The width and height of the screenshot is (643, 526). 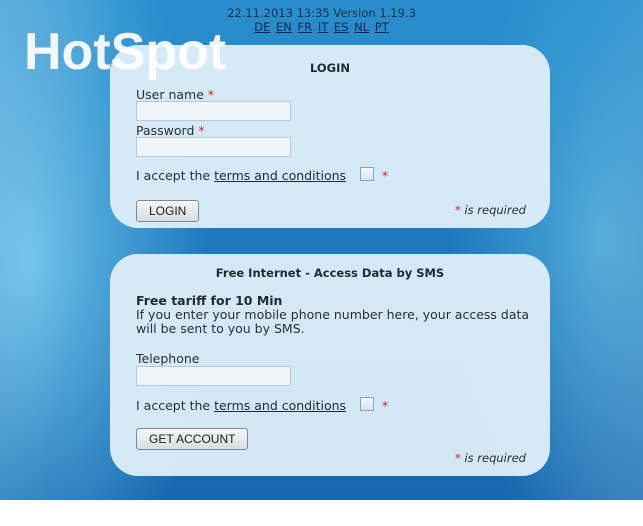 I want to click on username-label: User name *, so click(x=175, y=94).